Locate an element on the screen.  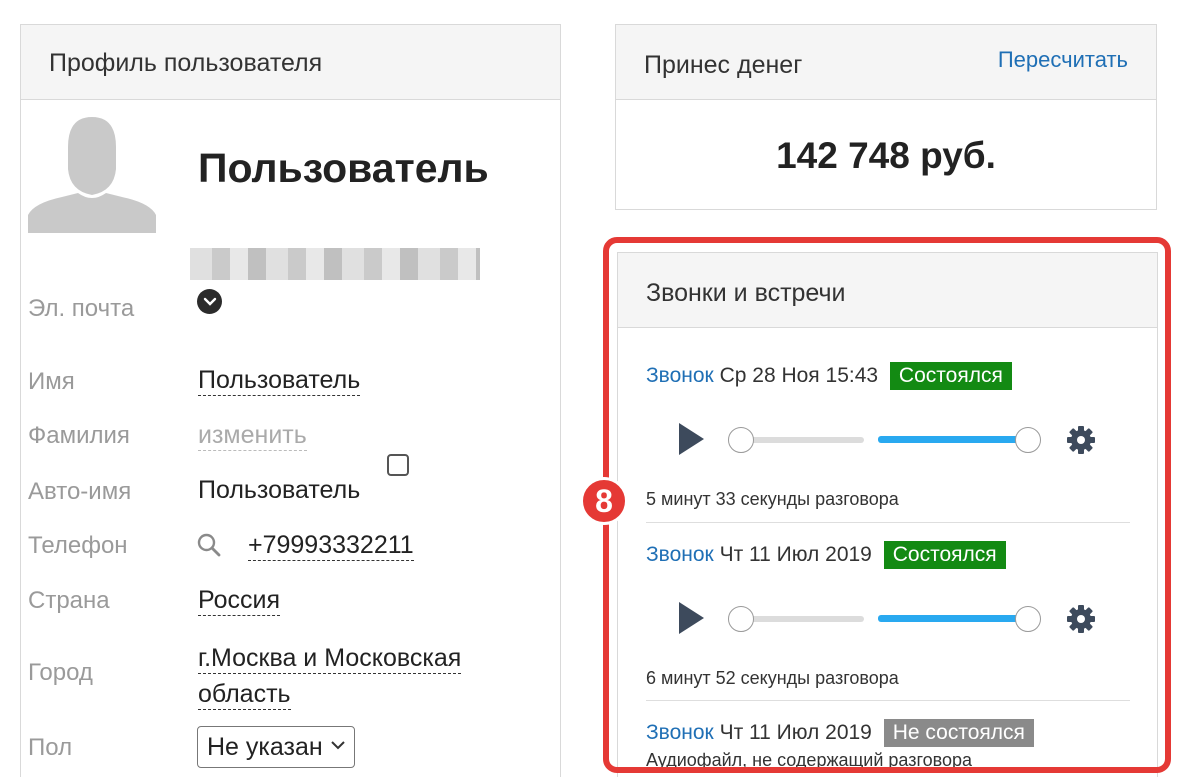
profile-panel-header: Профиль пользователя is located at coordinates (290, 62).